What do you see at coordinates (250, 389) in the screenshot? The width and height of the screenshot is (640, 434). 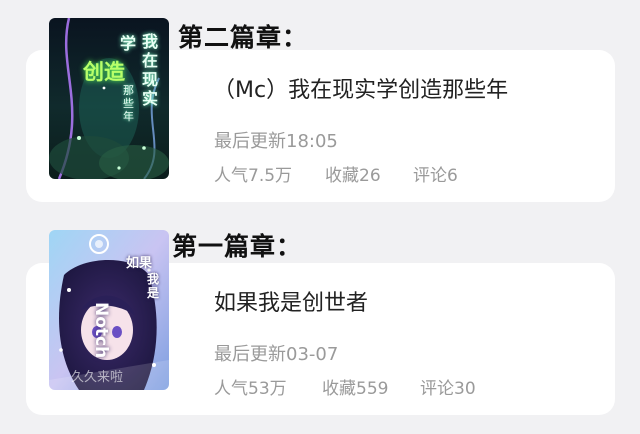 I see `popularity-count: 人气53万` at bounding box center [250, 389].